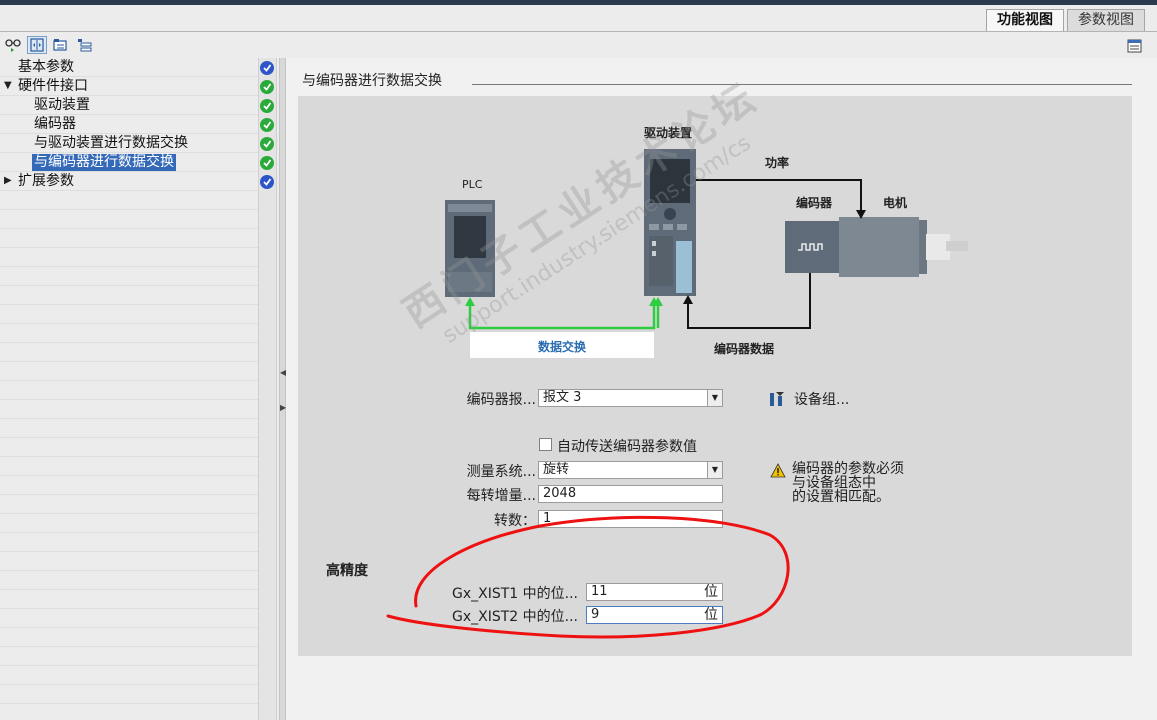 This screenshot has height=720, width=1157. What do you see at coordinates (630, 494) in the screenshot?
I see `increments-input: 2048` at bounding box center [630, 494].